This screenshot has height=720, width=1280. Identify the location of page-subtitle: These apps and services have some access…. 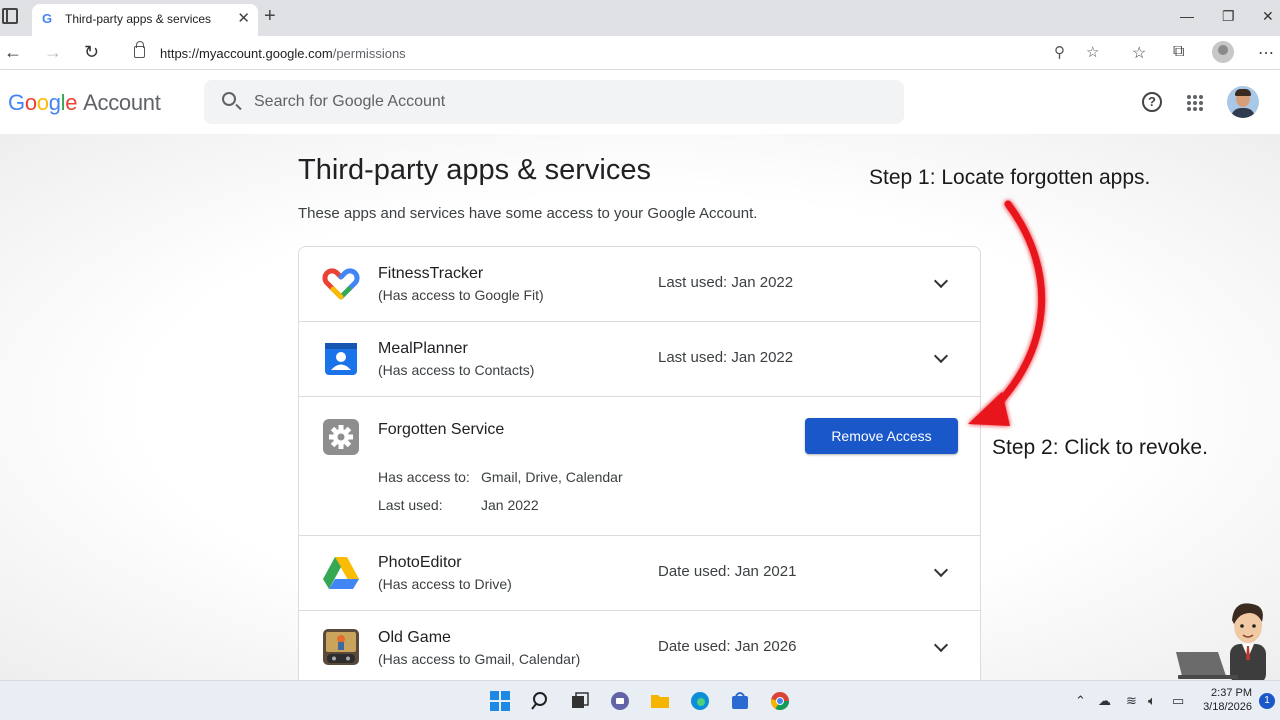
(528, 213).